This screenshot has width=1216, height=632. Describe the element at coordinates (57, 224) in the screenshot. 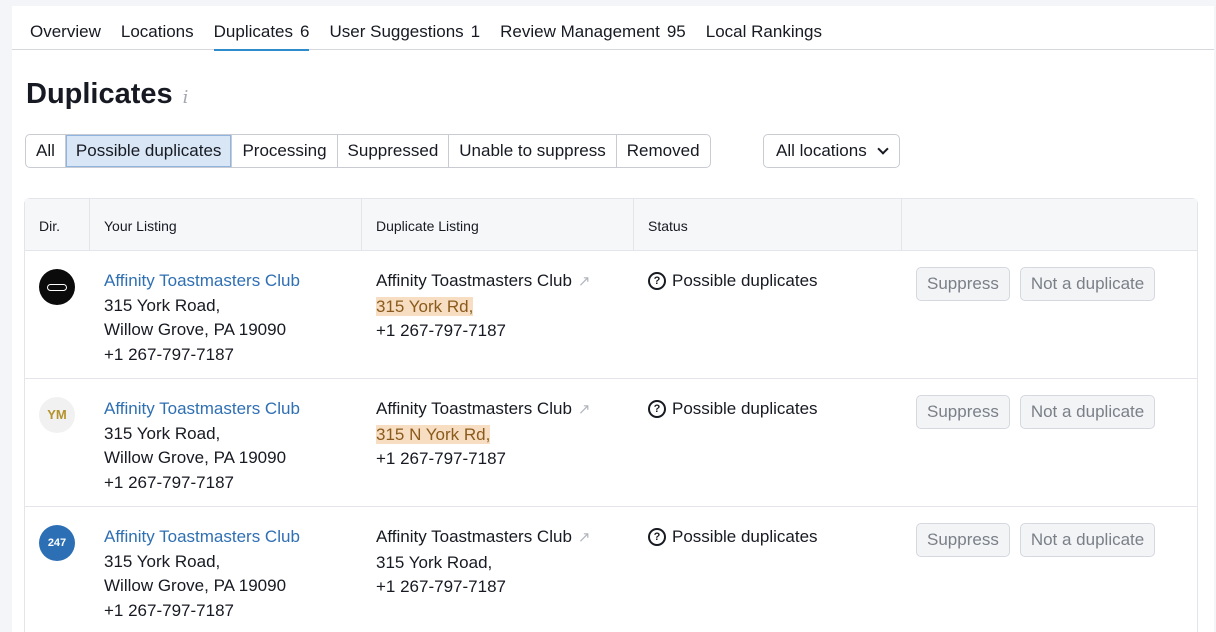

I see `col-dir: Dir.` at that location.